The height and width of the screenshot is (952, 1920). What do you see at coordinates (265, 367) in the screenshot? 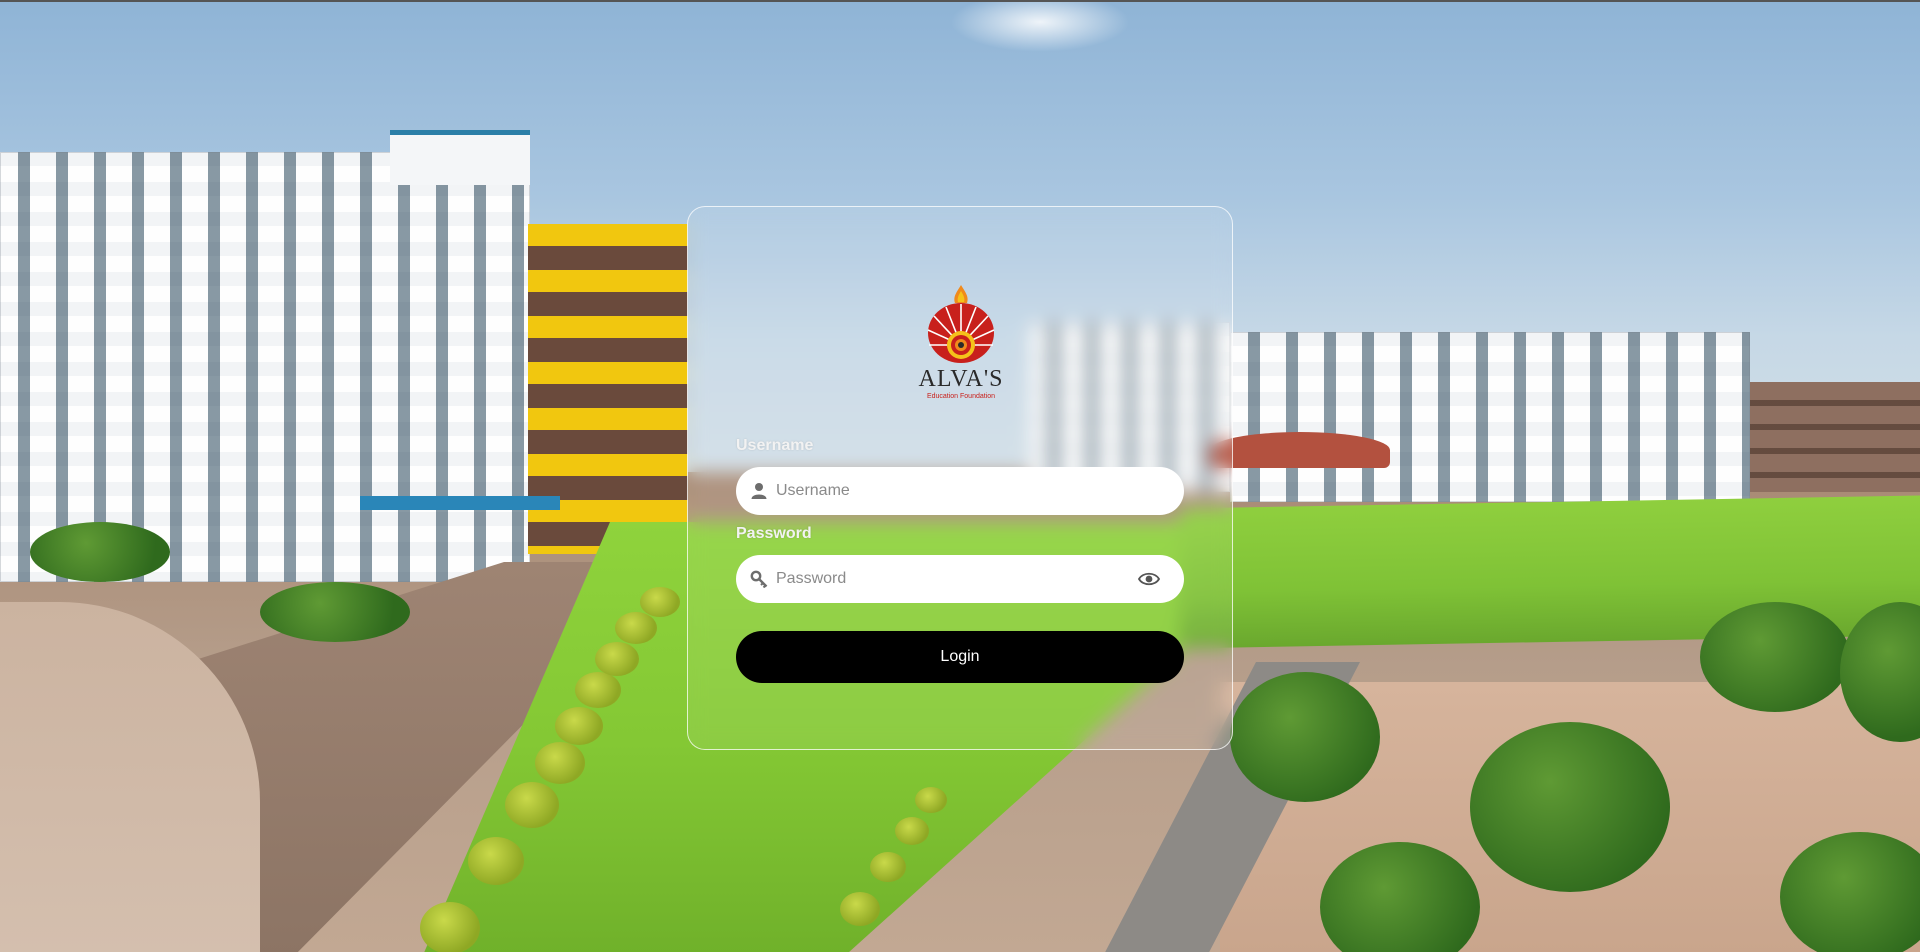
I see `main-building` at bounding box center [265, 367].